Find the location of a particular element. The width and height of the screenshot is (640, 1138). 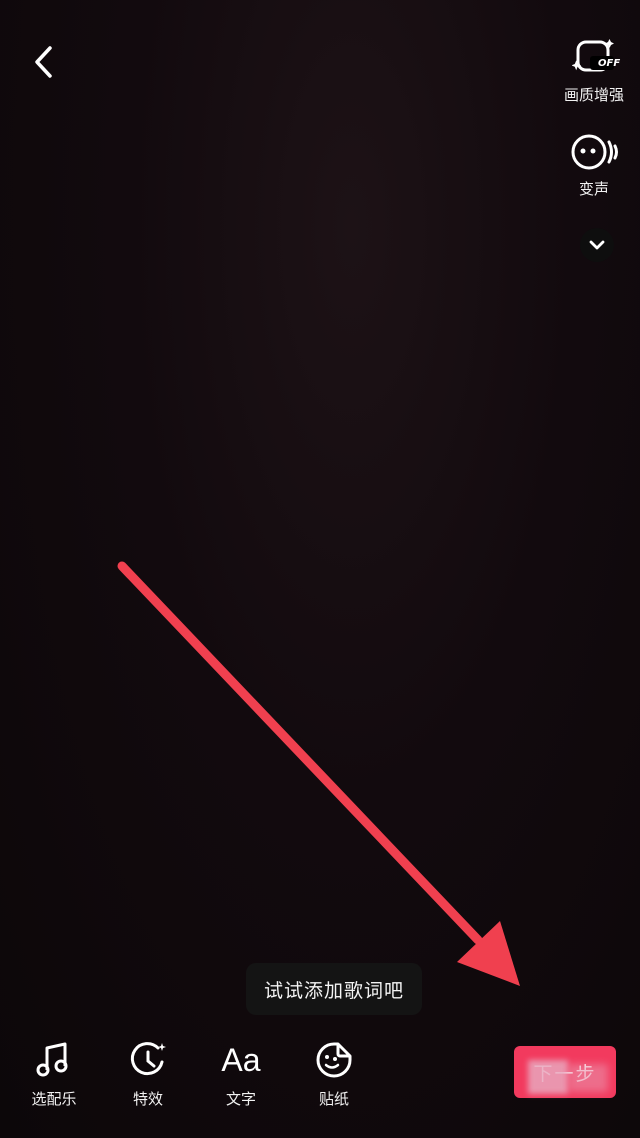

sticker-label: 贴纸 is located at coordinates (333, 1099).